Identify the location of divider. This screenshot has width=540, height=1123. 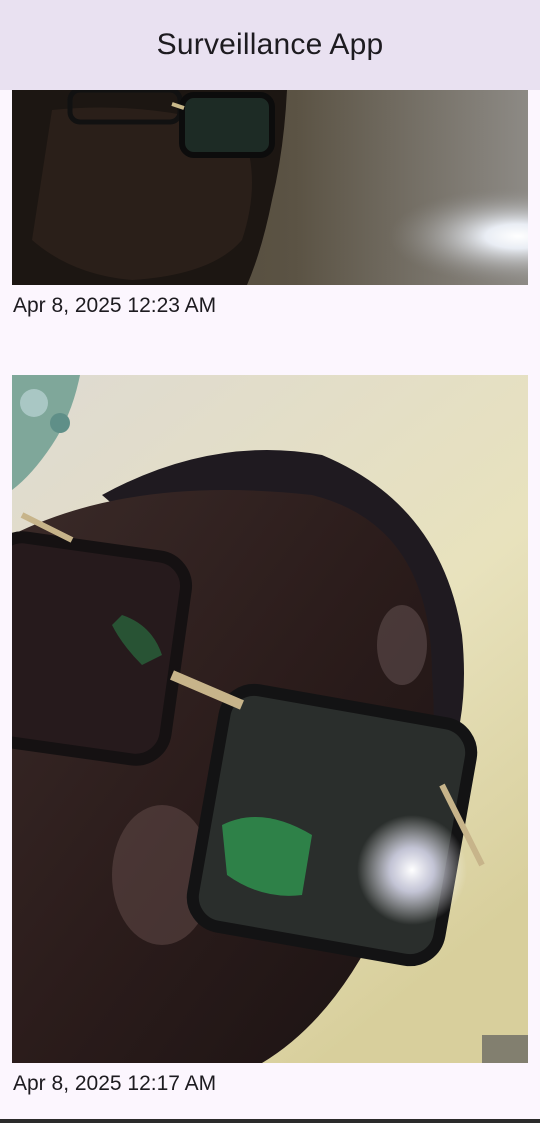
(270, 1121).